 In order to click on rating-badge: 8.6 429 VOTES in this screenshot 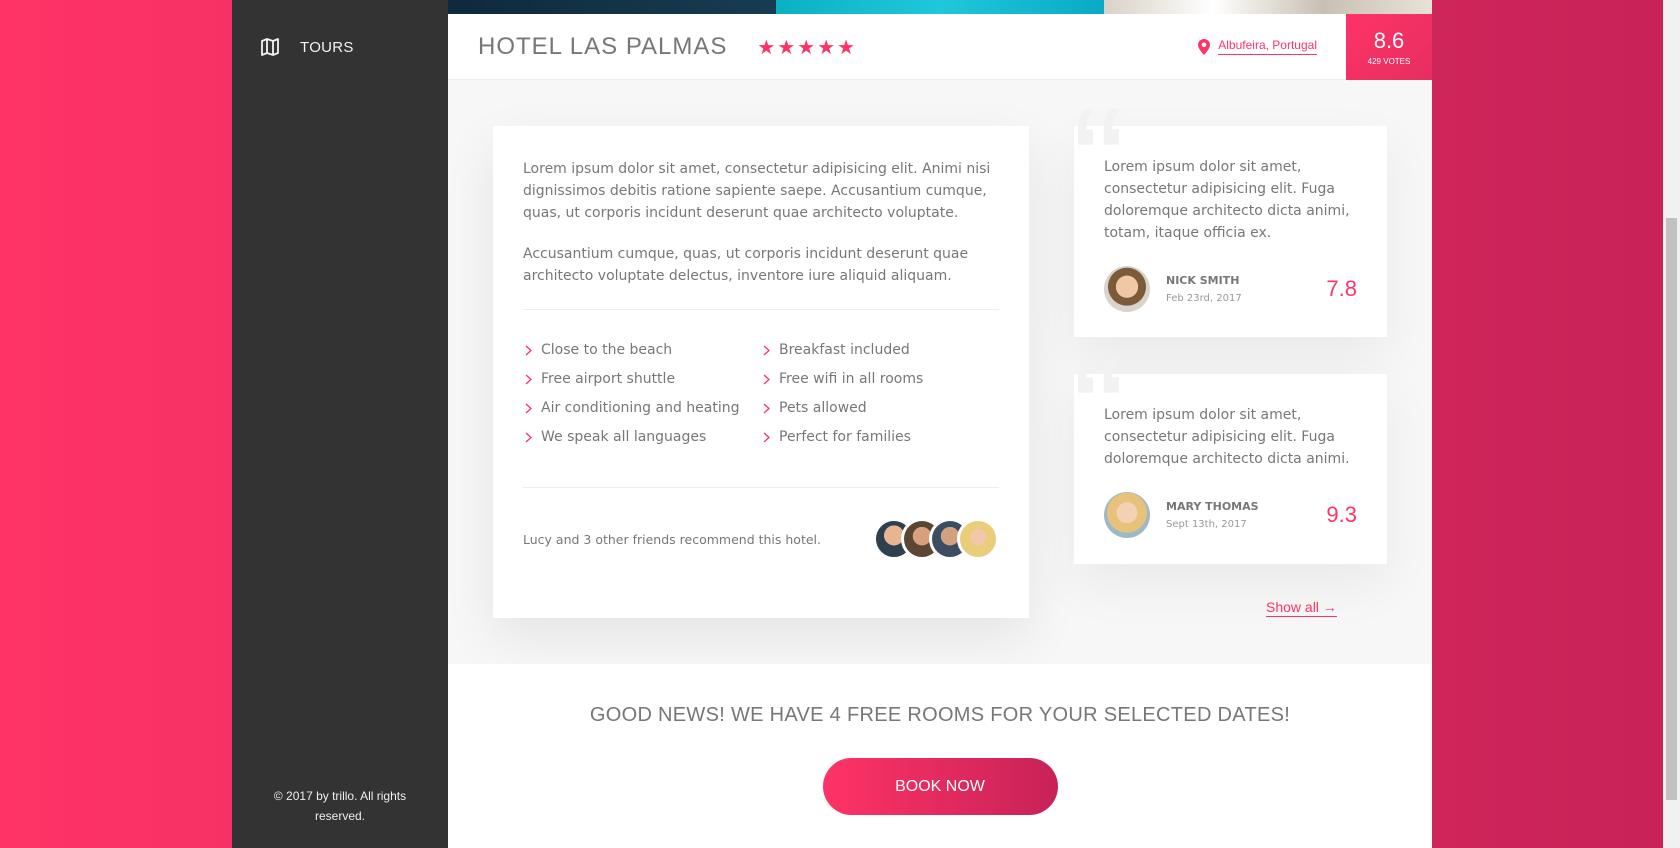, I will do `click(1389, 46)`.